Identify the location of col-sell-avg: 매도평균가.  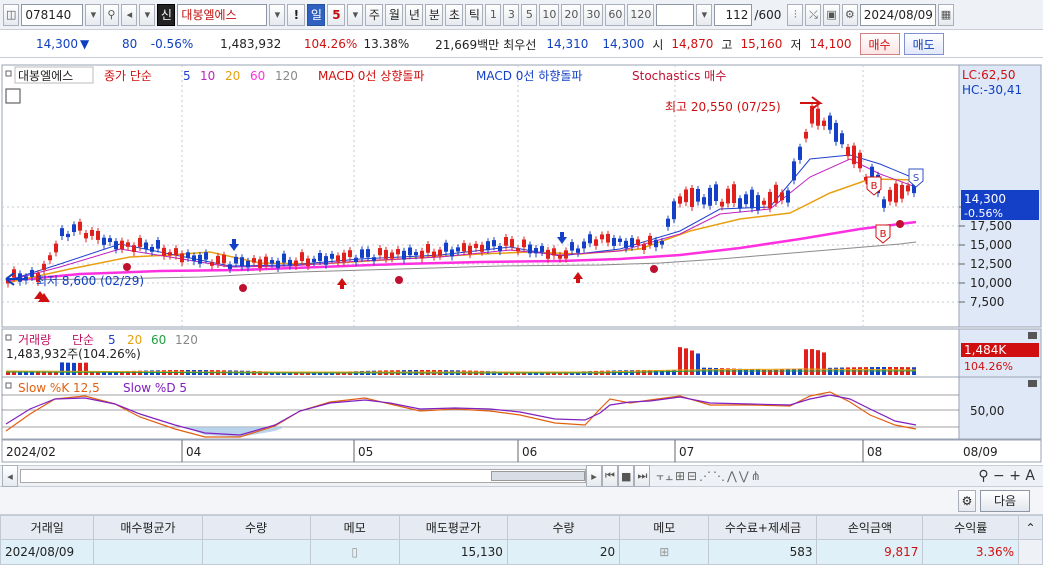
(453, 527).